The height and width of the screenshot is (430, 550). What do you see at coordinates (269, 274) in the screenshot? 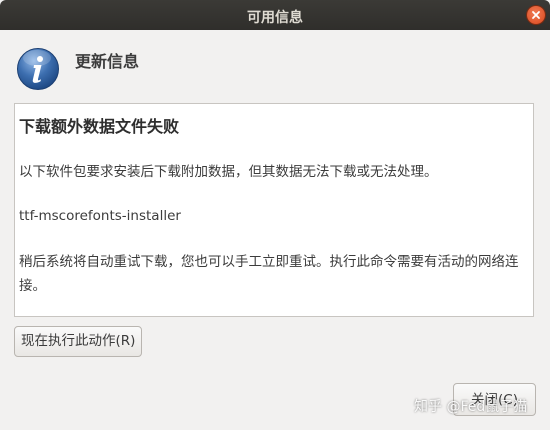
I see `retry-note: 稍后系统将自动重试下载，您也可以手工立即重试。执行此命令需要有活动的网络连接。` at bounding box center [269, 274].